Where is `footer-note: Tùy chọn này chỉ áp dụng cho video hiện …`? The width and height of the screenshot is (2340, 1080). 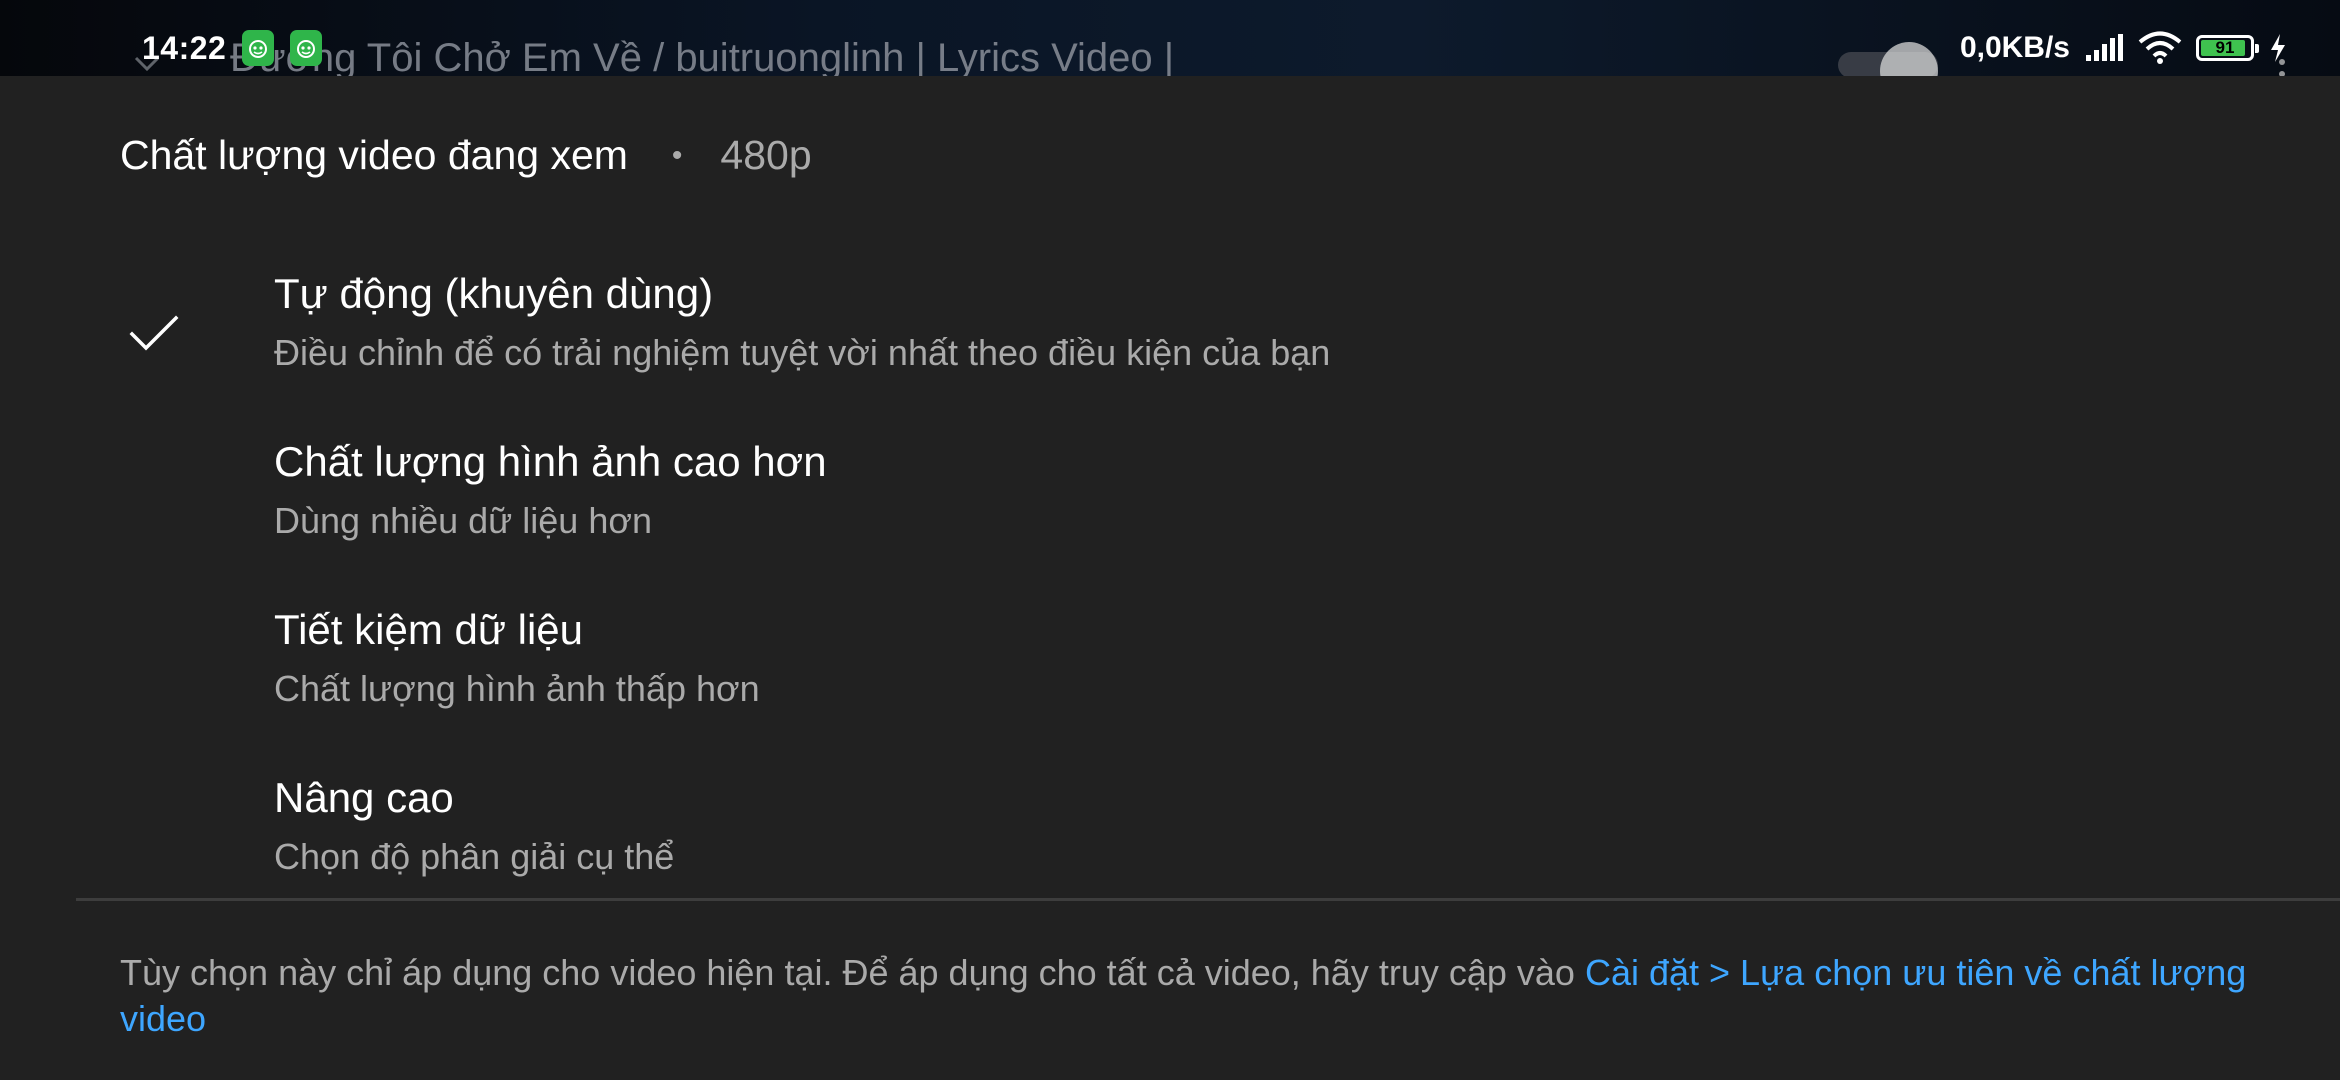 footer-note: Tùy chọn này chỉ áp dụng cho video hiện … is located at coordinates (1200, 996).